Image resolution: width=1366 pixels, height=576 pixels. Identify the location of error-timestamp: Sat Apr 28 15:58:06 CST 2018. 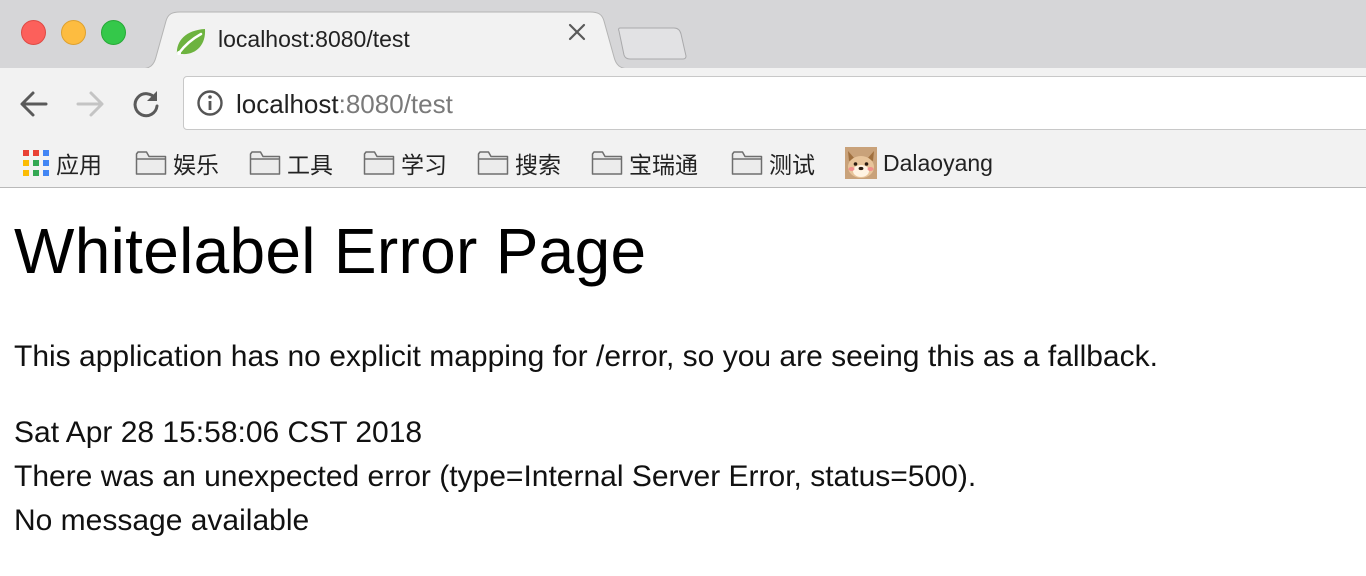
(218, 432).